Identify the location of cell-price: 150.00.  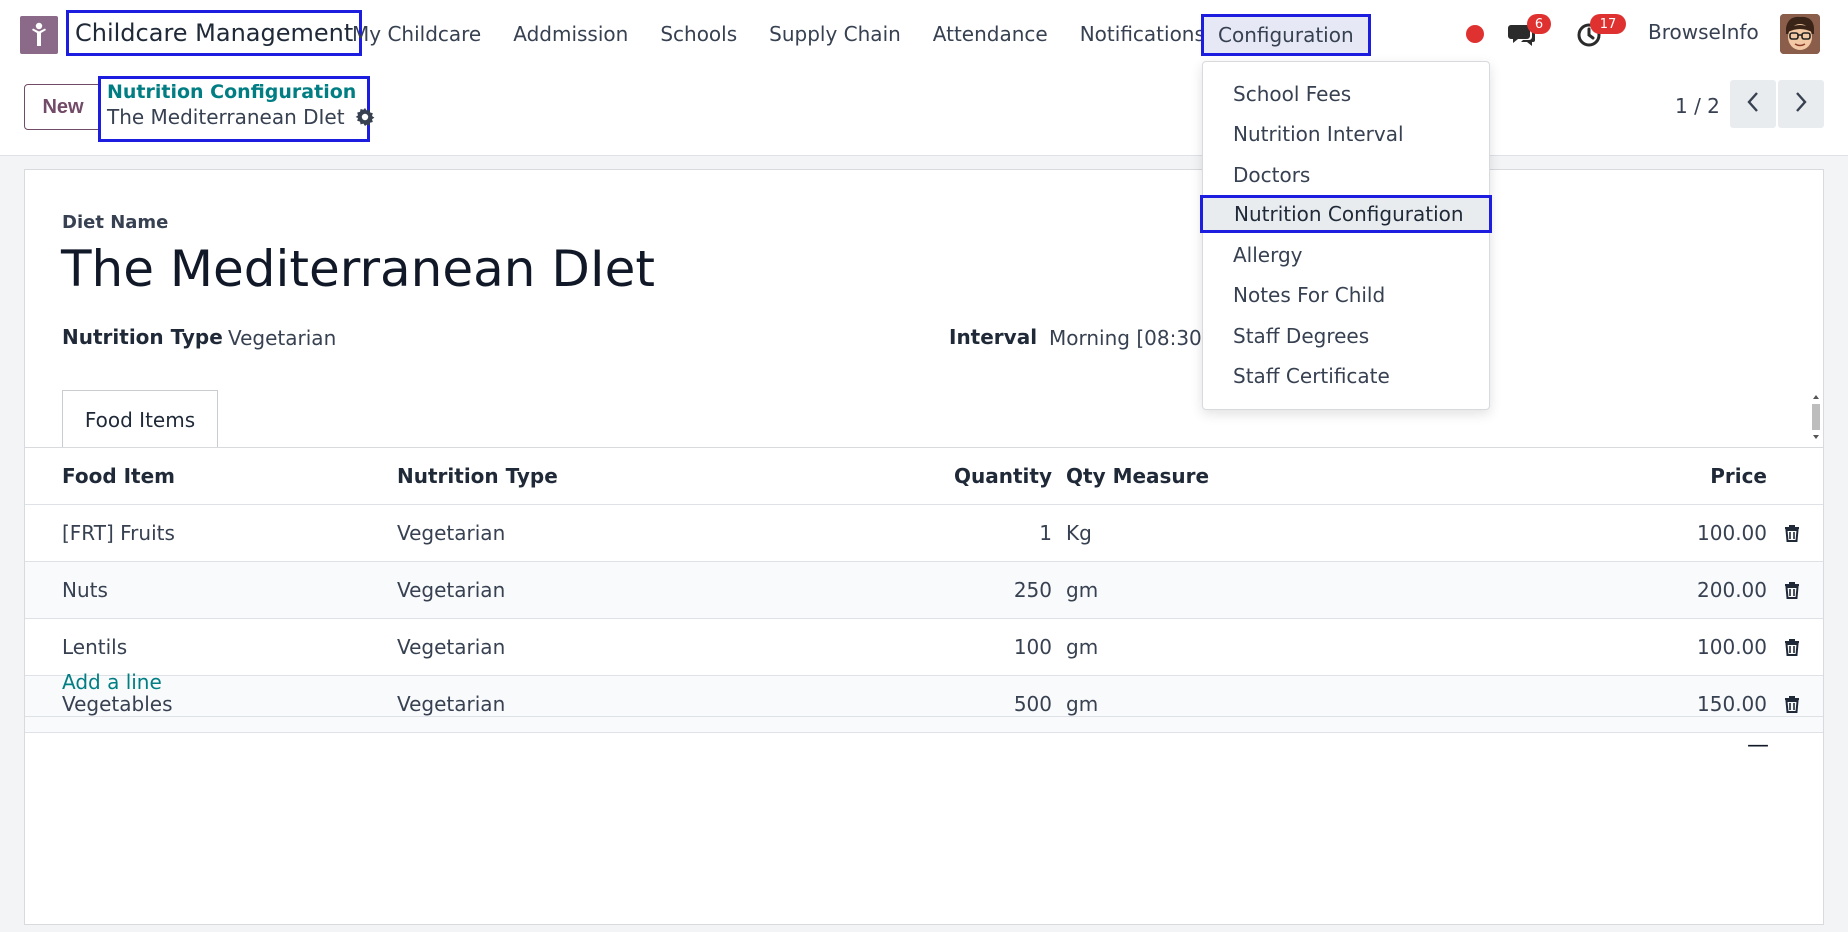
(1611, 704).